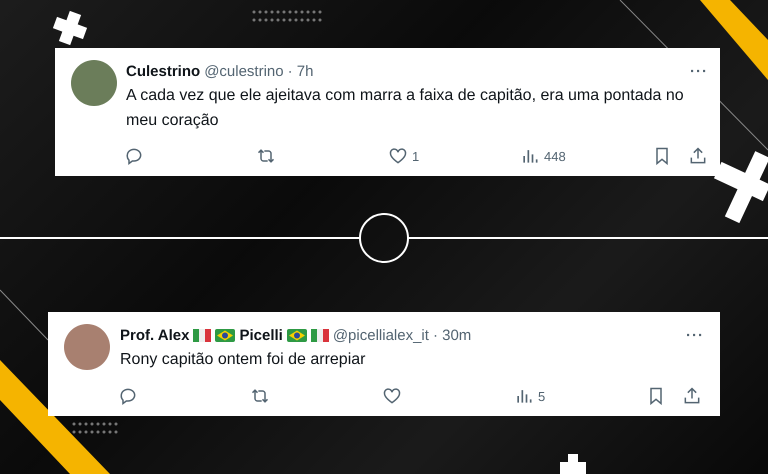 The width and height of the screenshot is (768, 474). What do you see at coordinates (244, 71) in the screenshot?
I see `user-handle: @culestrino` at bounding box center [244, 71].